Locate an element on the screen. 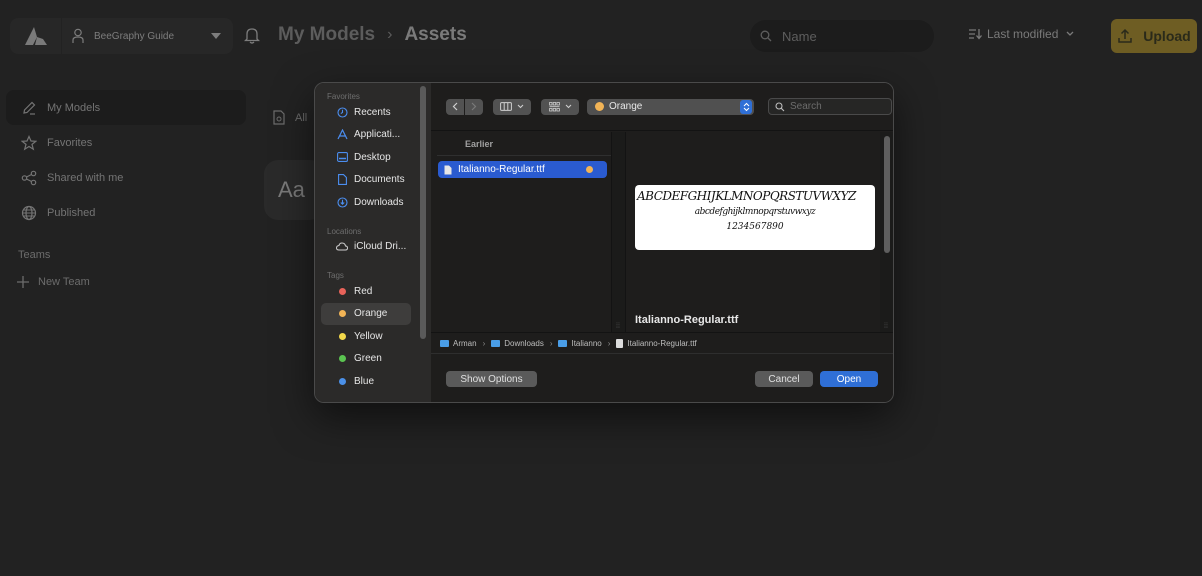 Image resolution: width=1202 pixels, height=576 pixels. dialog-sidebar-documents: Documents is located at coordinates (366, 180).